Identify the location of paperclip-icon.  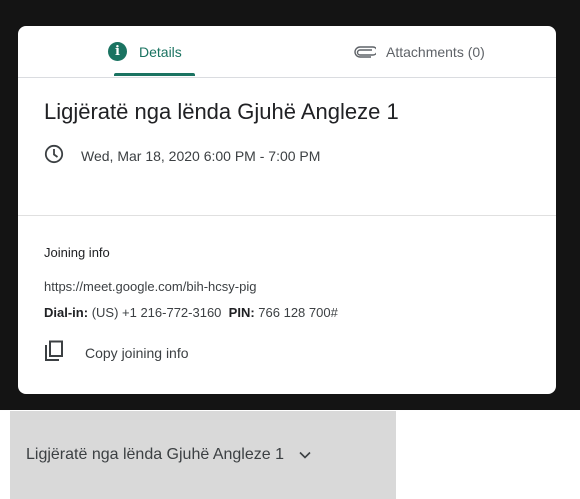
(365, 51).